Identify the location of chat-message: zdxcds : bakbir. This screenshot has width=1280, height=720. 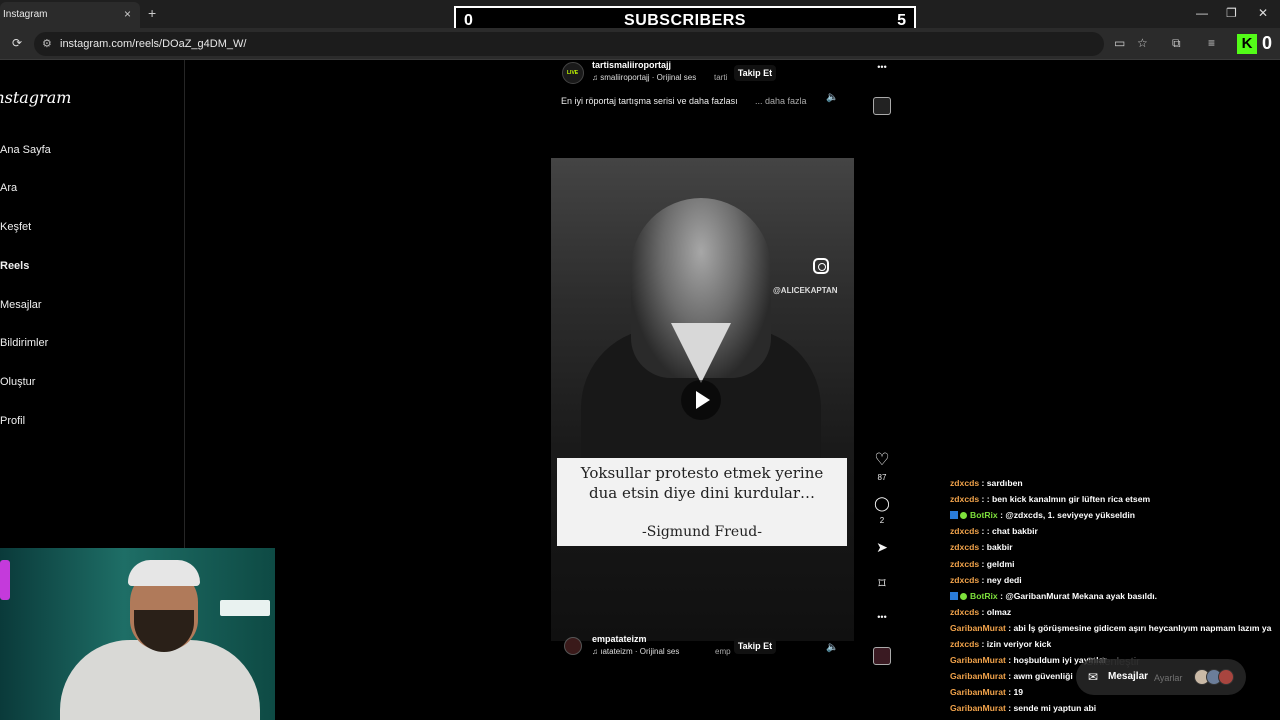
(1115, 550).